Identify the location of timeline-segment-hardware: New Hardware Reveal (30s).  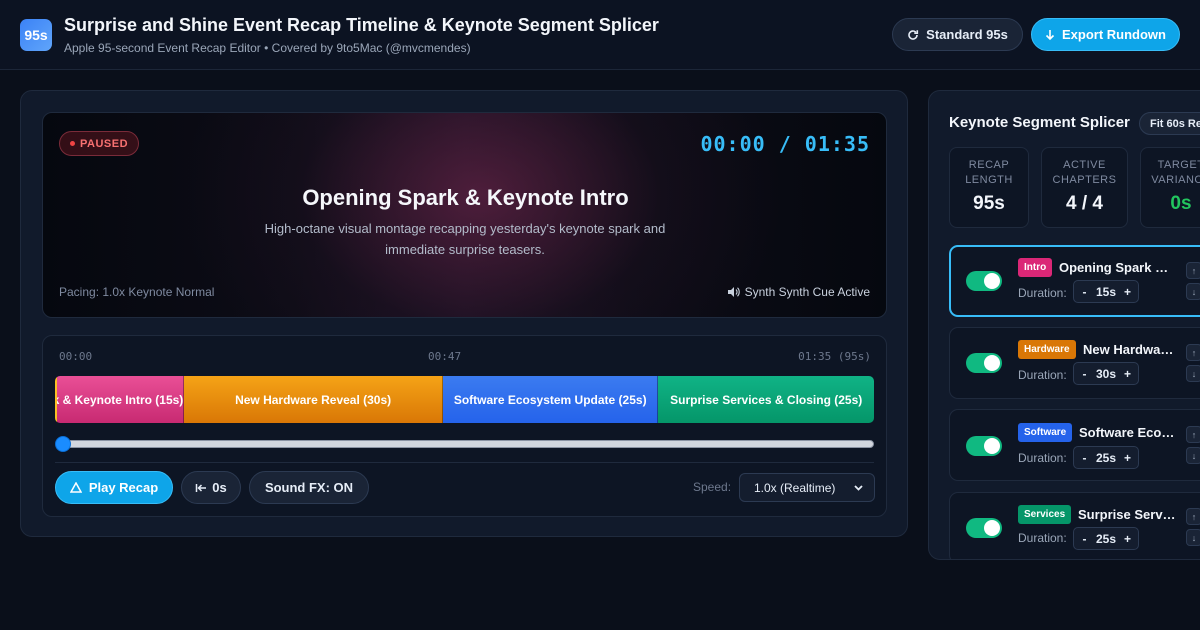
(313, 399).